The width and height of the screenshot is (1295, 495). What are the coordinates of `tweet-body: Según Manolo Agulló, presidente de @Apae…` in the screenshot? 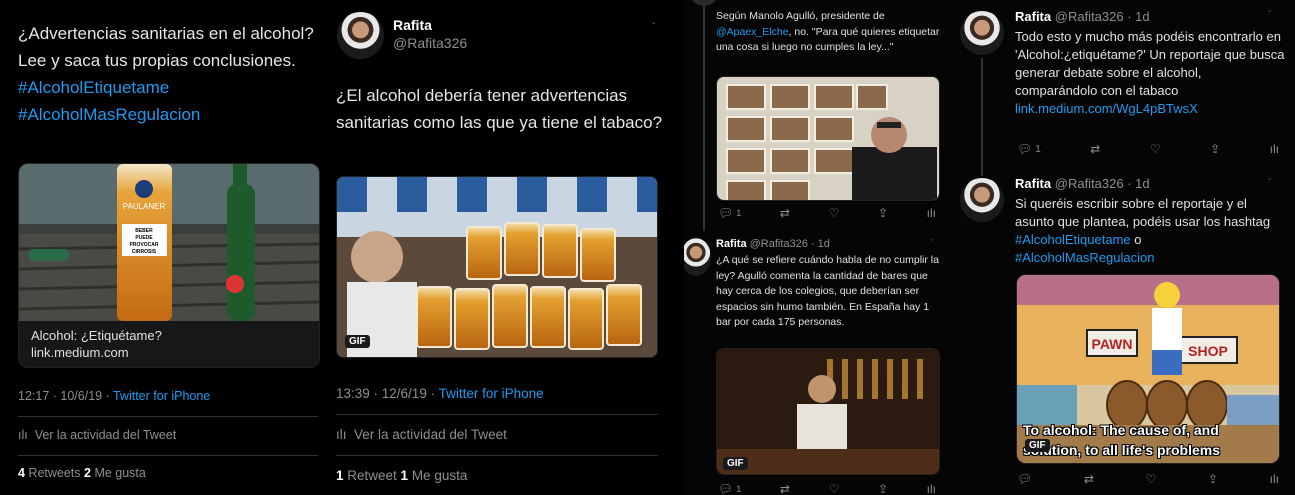 It's located at (830, 32).